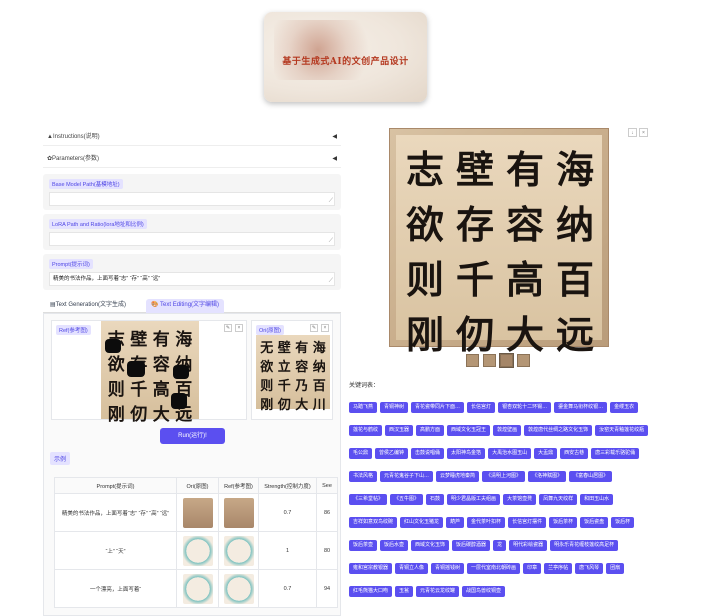  Describe the element at coordinates (373, 522) in the screenshot. I see `keyword-chip: 吉祥如意双鸟纹碗` at that location.